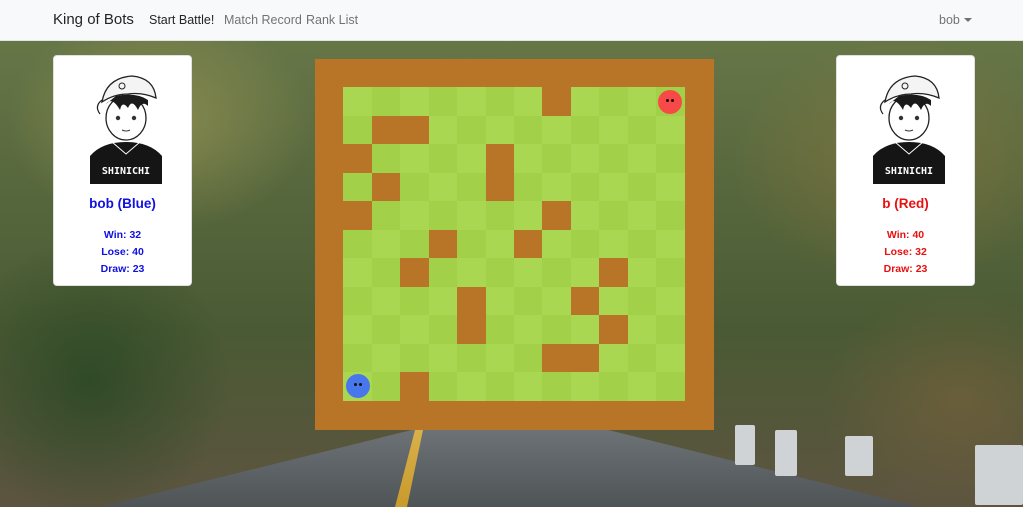 This screenshot has height=507, width=1023. I want to click on player-name: bob (Blue), so click(122, 203).